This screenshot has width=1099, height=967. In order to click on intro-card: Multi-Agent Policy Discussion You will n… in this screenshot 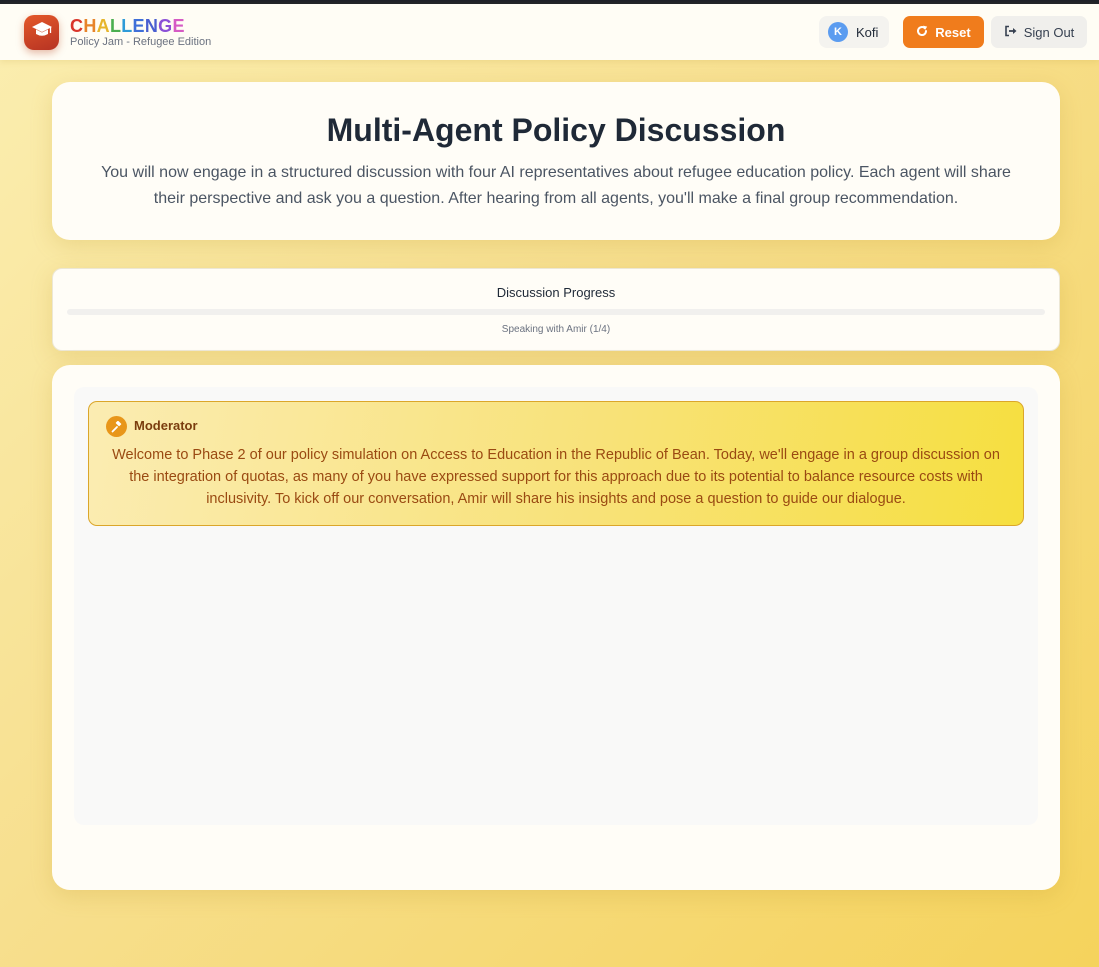, I will do `click(556, 161)`.